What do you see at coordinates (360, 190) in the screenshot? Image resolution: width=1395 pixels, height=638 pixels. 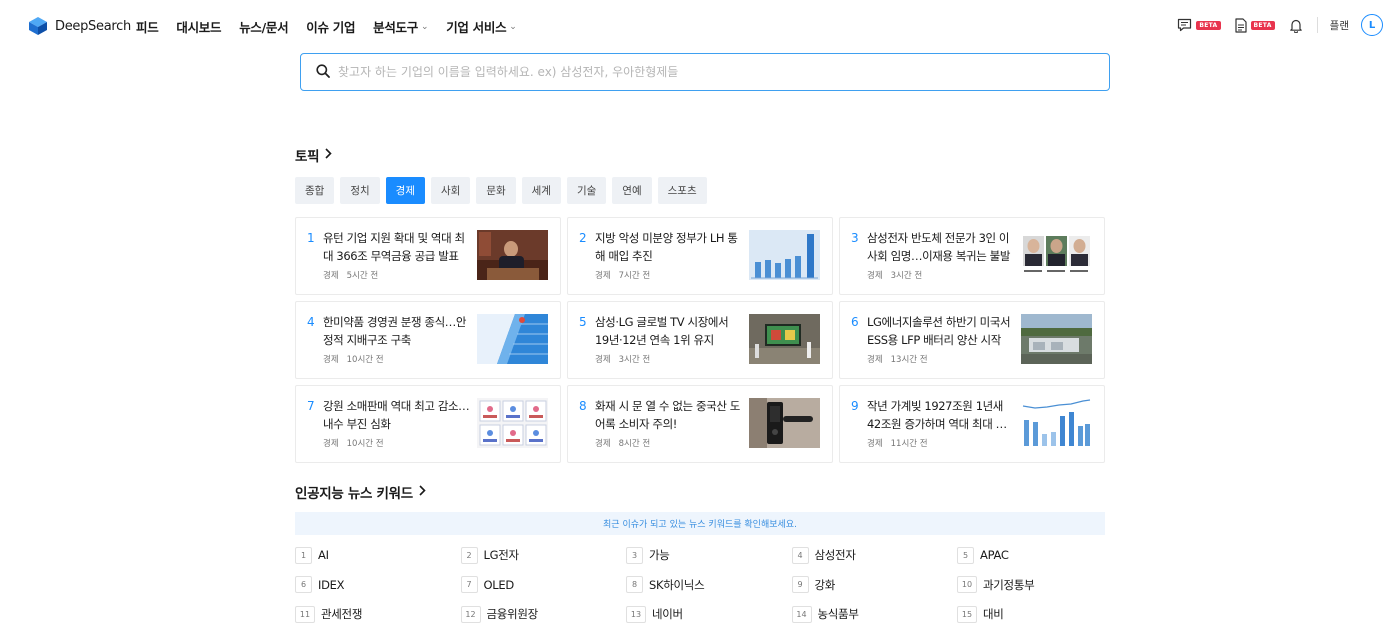 I see `tab-politics: 정치` at bounding box center [360, 190].